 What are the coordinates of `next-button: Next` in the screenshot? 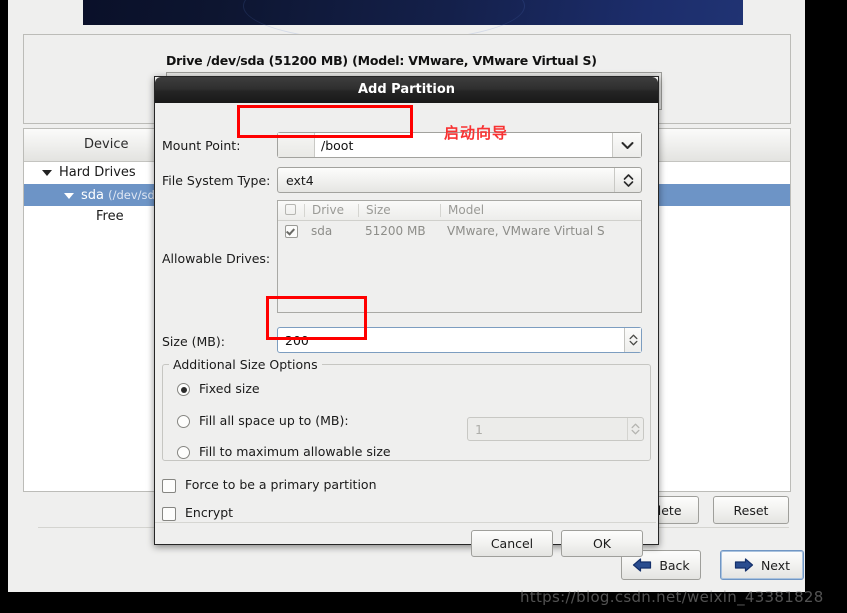 It's located at (762, 565).